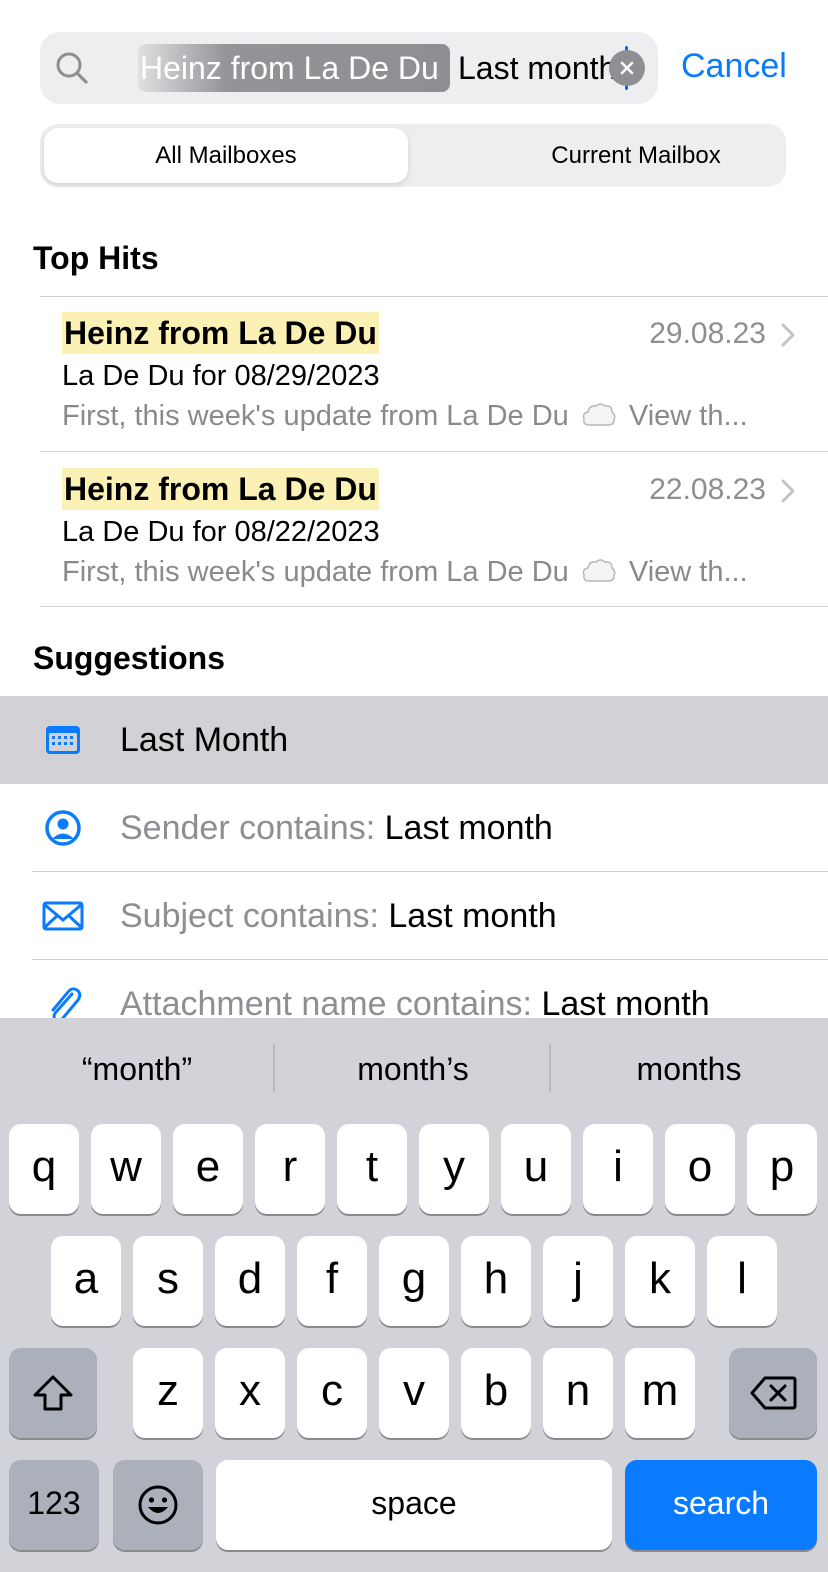  What do you see at coordinates (414, 1505) in the screenshot?
I see `space-key: space` at bounding box center [414, 1505].